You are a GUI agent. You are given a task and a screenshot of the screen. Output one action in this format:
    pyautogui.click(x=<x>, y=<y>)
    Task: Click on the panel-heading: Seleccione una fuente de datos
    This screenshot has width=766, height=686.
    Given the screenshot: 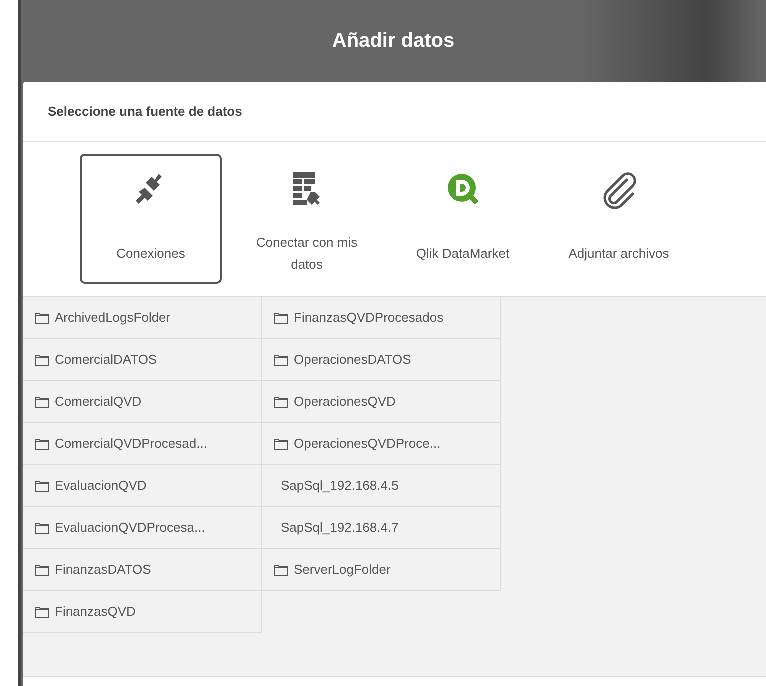 What is the action you would take?
    pyautogui.click(x=145, y=111)
    